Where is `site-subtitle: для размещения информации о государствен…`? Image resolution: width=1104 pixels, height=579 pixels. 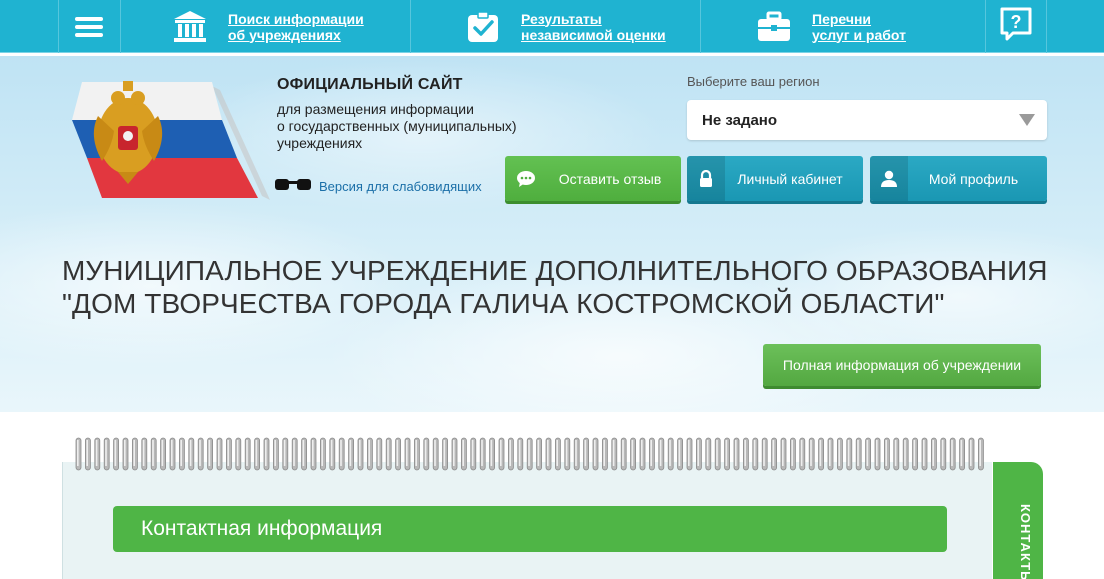
site-subtitle: для размещения информации о государствен… is located at coordinates (397, 126).